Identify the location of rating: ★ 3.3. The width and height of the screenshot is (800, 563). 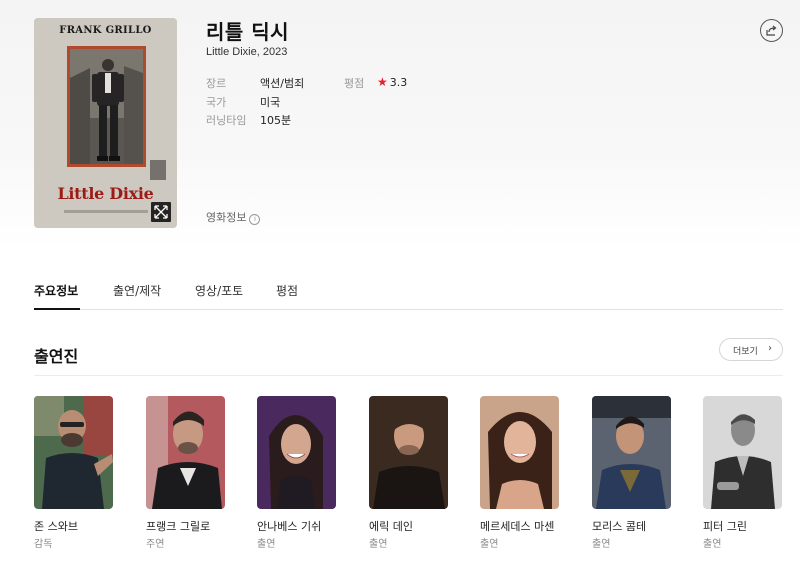
(392, 82).